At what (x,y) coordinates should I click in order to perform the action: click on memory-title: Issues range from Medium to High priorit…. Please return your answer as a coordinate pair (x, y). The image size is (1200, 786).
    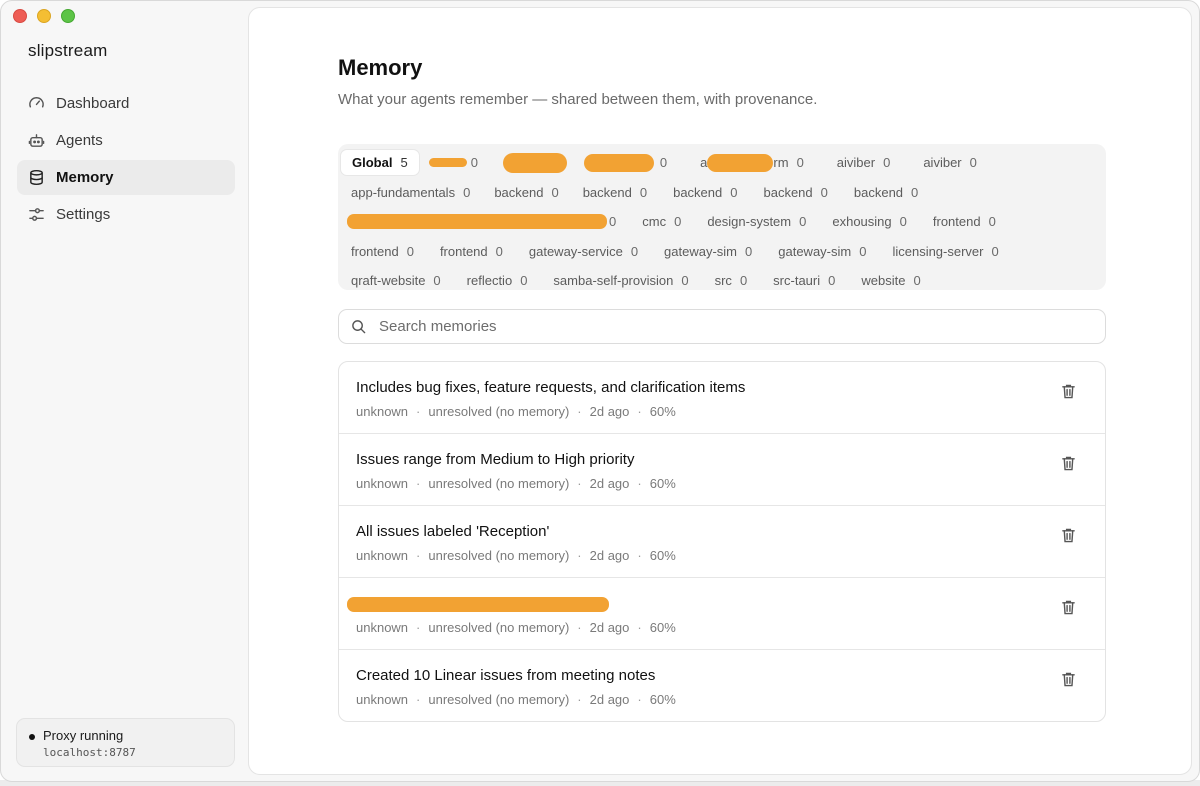
    Looking at the image, I should click on (495, 459).